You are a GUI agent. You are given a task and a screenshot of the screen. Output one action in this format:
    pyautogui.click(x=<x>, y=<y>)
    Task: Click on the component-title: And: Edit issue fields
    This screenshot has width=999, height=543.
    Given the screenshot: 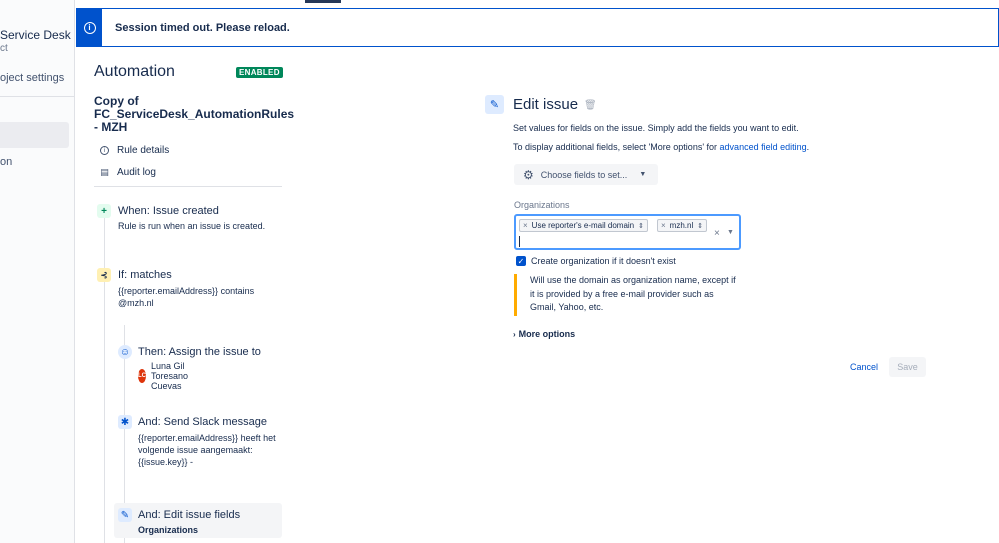 What is the action you would take?
    pyautogui.click(x=189, y=515)
    